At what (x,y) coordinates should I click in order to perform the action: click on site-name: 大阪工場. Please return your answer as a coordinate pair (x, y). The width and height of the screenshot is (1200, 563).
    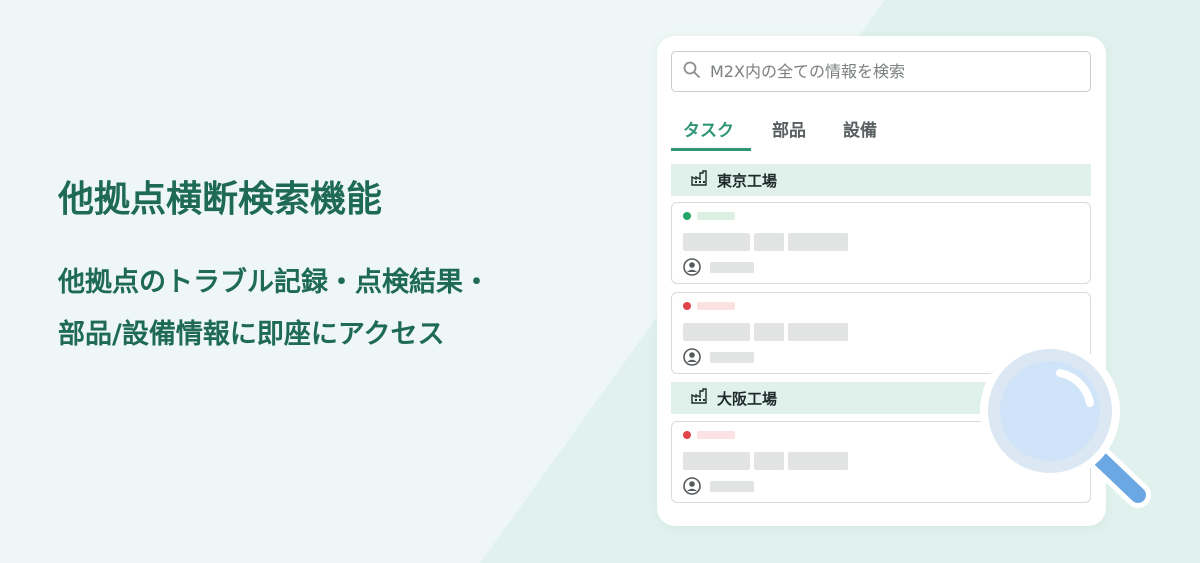
    Looking at the image, I should click on (747, 398).